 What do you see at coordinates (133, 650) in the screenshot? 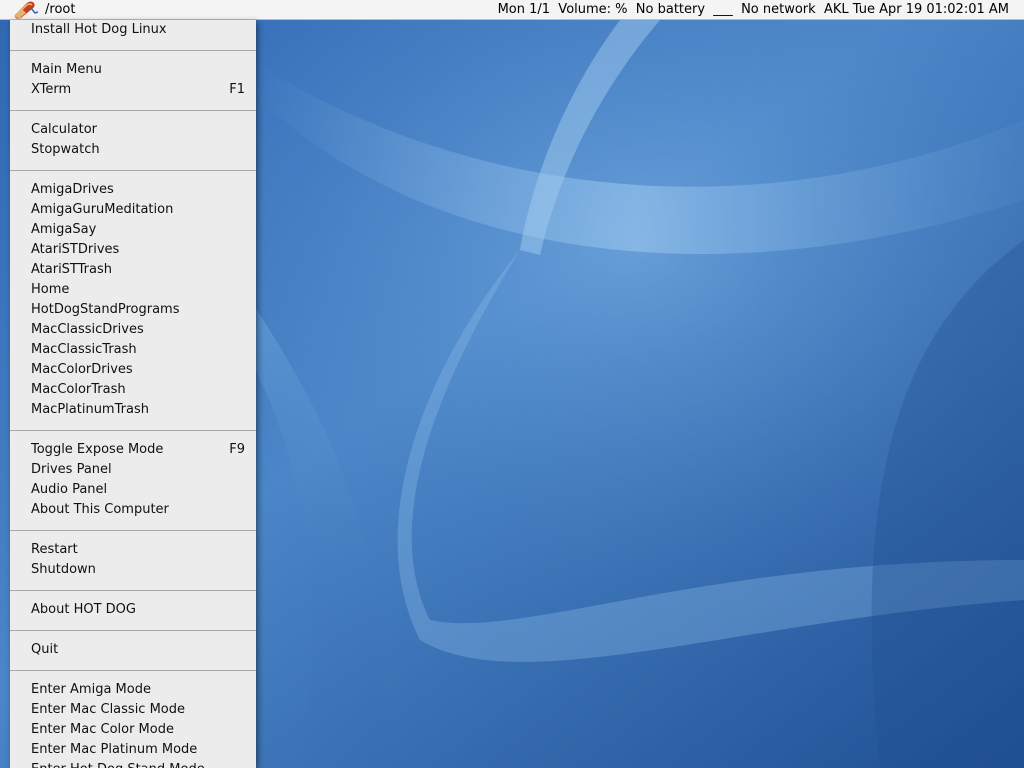
I see `menu-item-quit: Quit` at bounding box center [133, 650].